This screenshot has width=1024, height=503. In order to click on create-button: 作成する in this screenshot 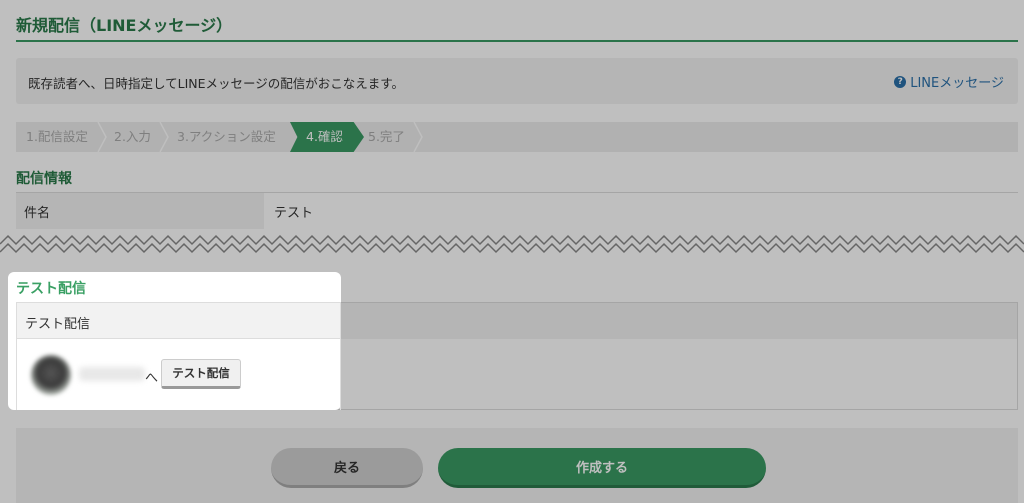, I will do `click(602, 468)`.